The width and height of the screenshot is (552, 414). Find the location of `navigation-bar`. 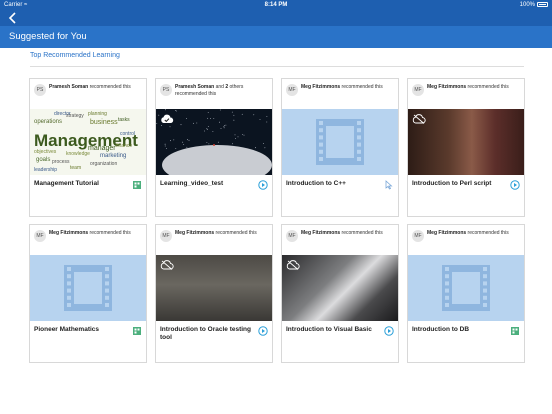

navigation-bar is located at coordinates (276, 18).